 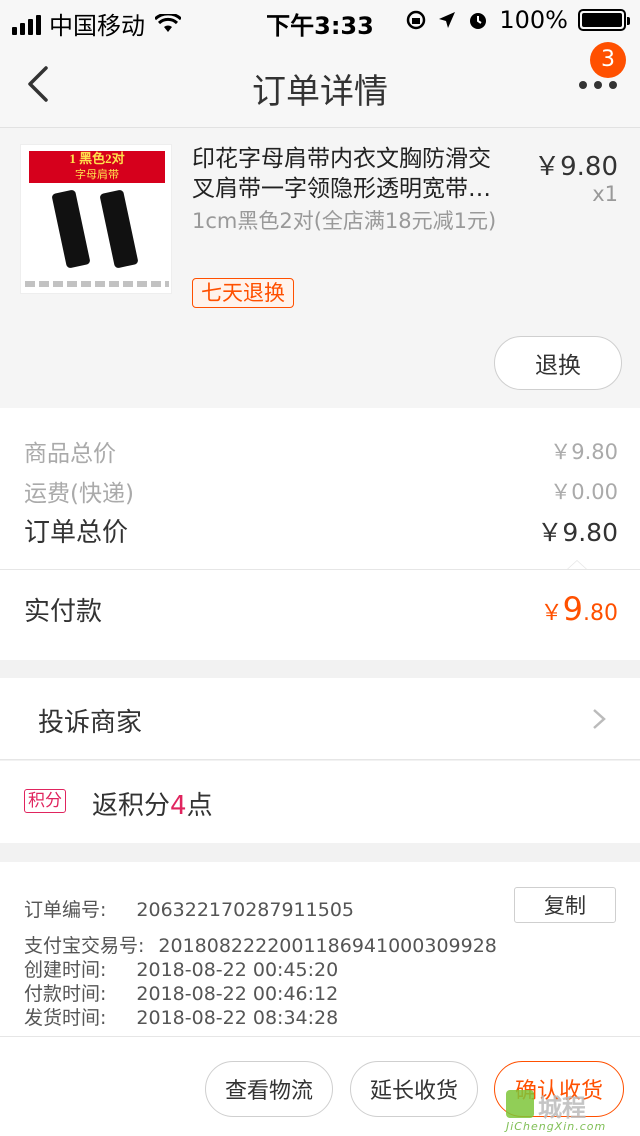 I want to click on copy-button: 复制, so click(x=565, y=905).